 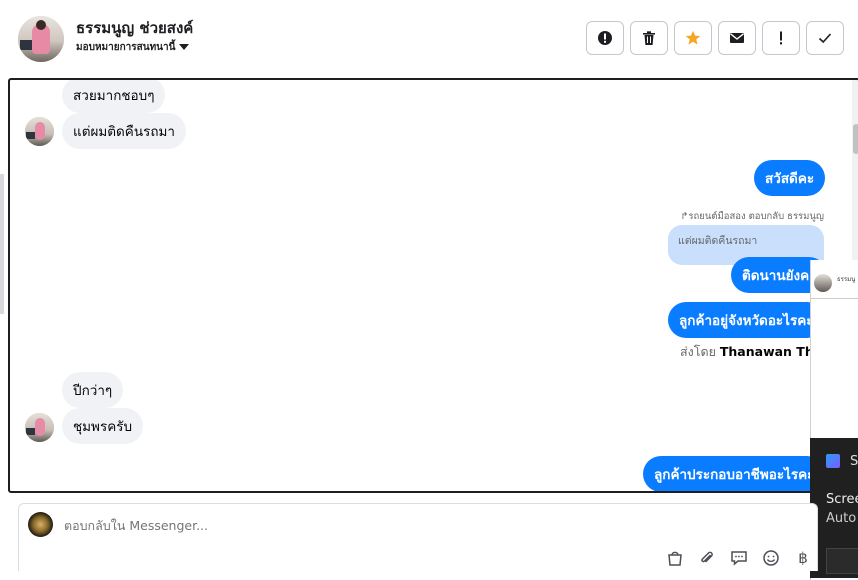 I want to click on left-gutter, so click(x=4, y=285).